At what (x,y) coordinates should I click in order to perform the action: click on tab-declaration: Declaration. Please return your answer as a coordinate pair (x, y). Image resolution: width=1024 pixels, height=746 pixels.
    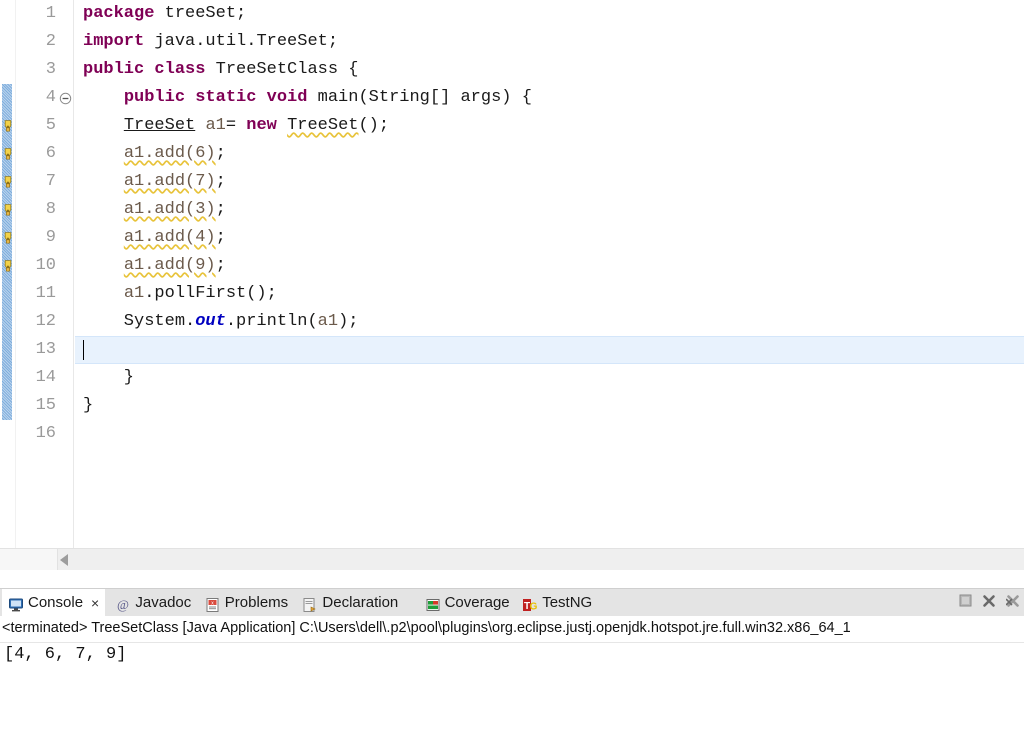
    Looking at the image, I should click on (350, 603).